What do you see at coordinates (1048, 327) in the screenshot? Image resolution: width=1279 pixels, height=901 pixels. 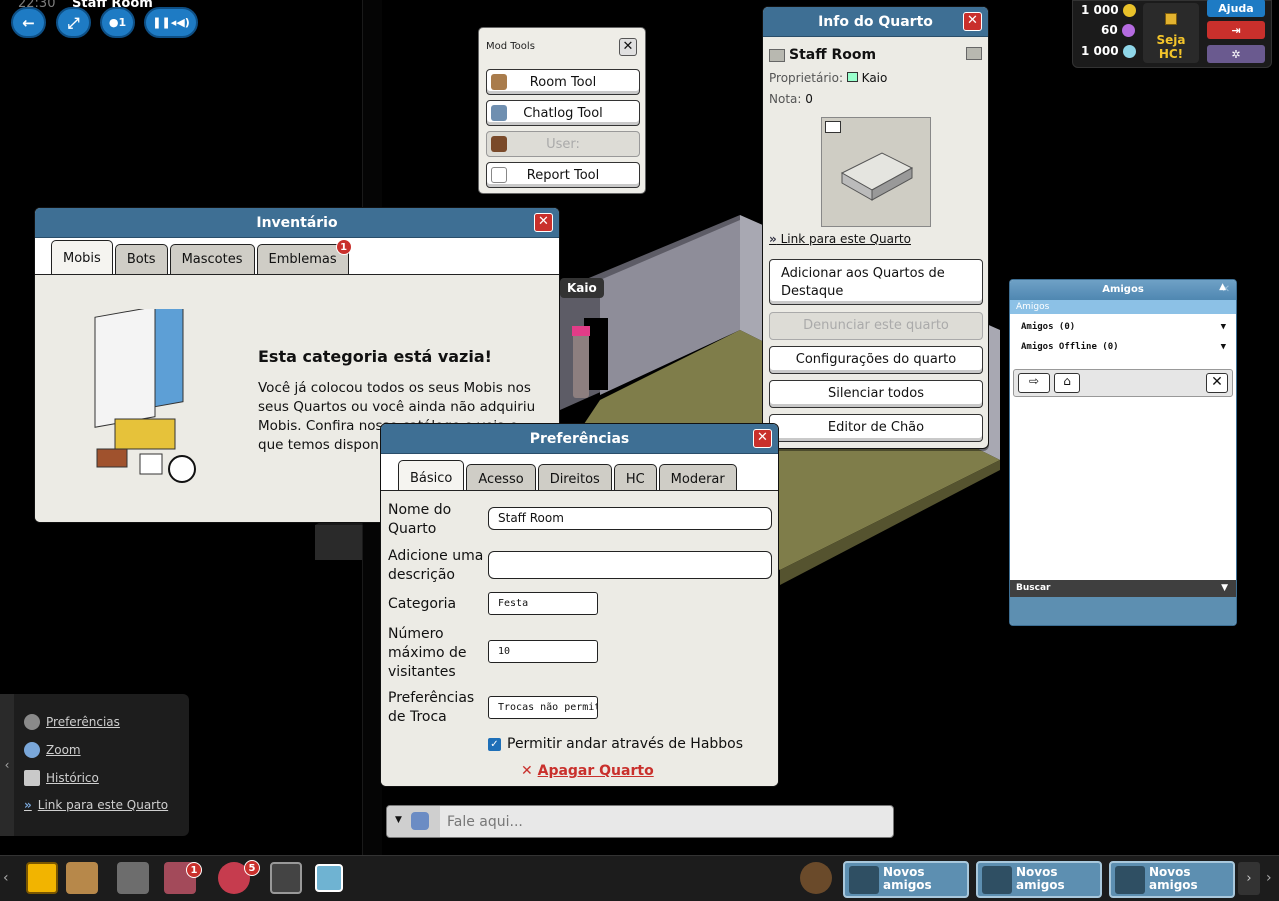 I see `friends-online-label: Amigos (0)` at bounding box center [1048, 327].